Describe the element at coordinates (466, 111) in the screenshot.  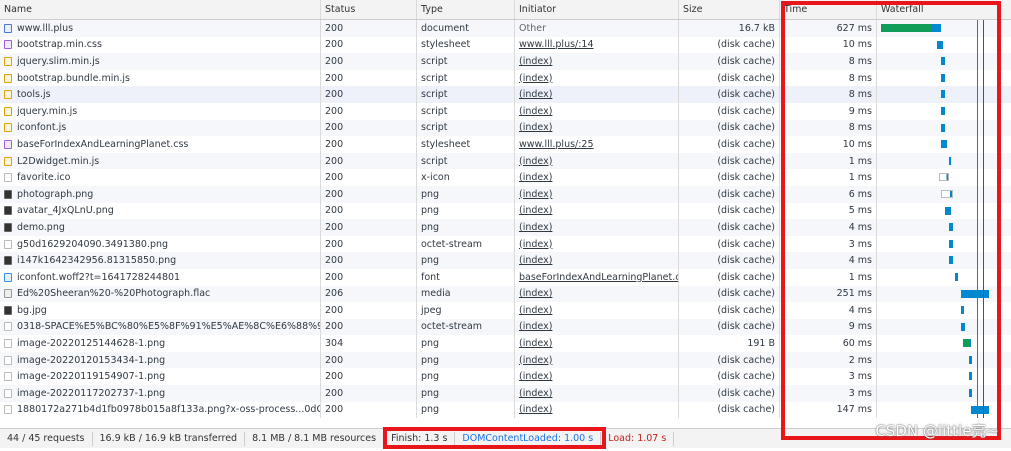
I see `request-type: script` at that location.